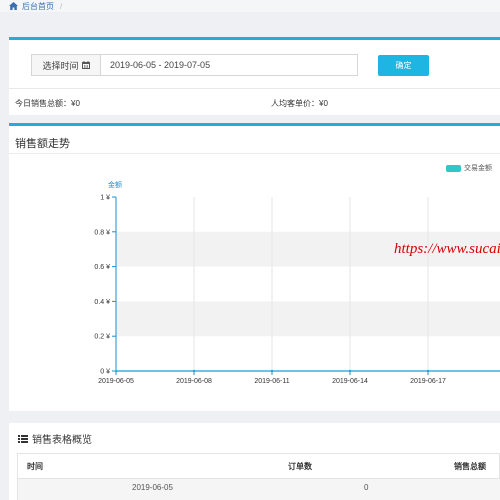 Image resolution: width=500 pixels, height=500 pixels. I want to click on cell-orders: 0, so click(366, 487).